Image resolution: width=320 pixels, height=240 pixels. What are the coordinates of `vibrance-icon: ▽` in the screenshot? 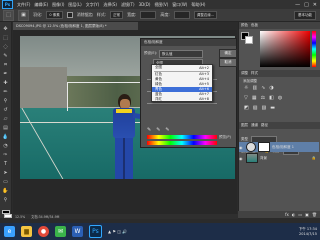 It's located at (246, 98).